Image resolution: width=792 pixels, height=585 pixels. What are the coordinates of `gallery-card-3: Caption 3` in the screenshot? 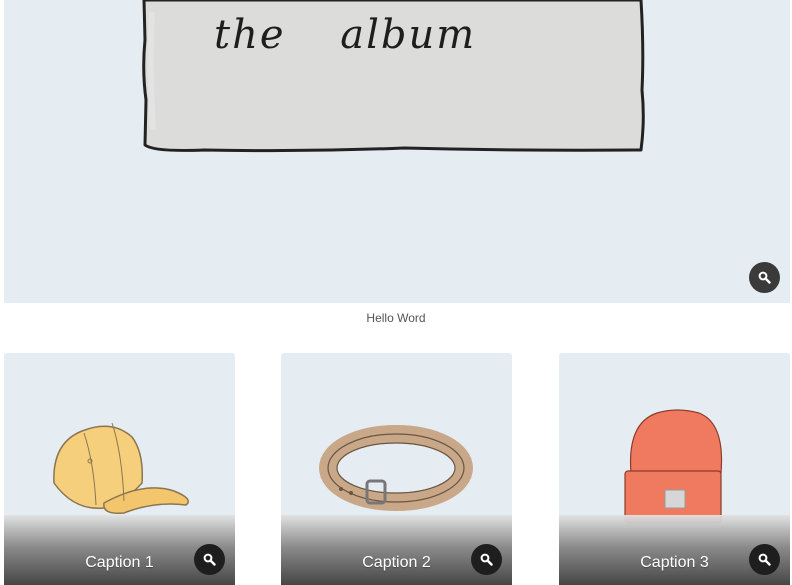 It's located at (674, 469).